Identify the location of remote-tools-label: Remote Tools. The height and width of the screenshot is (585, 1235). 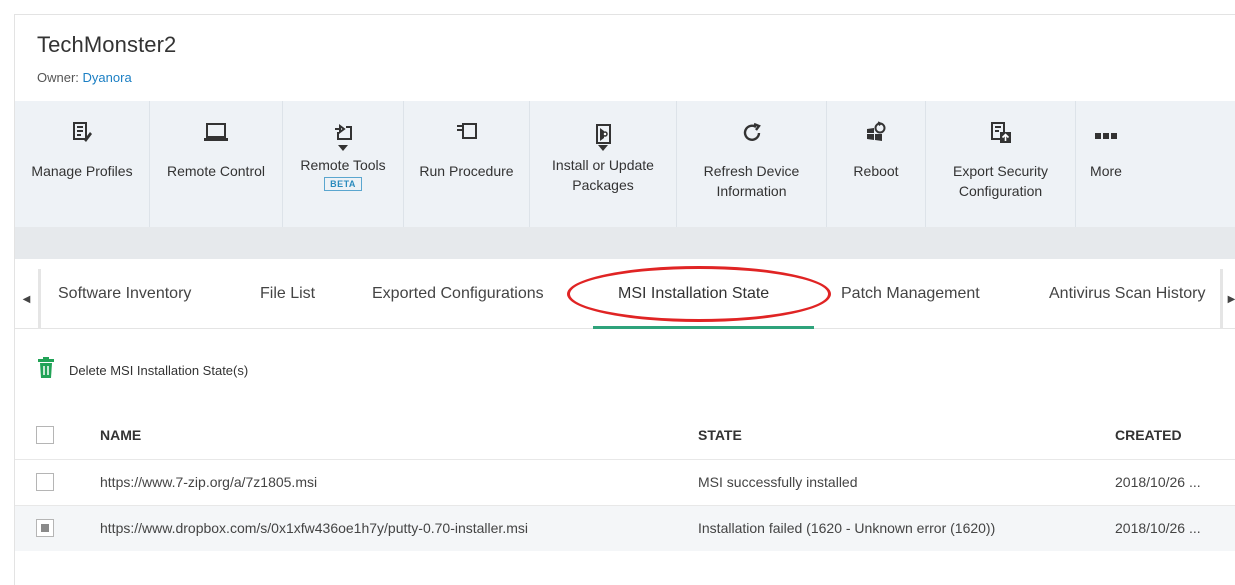
(343, 165).